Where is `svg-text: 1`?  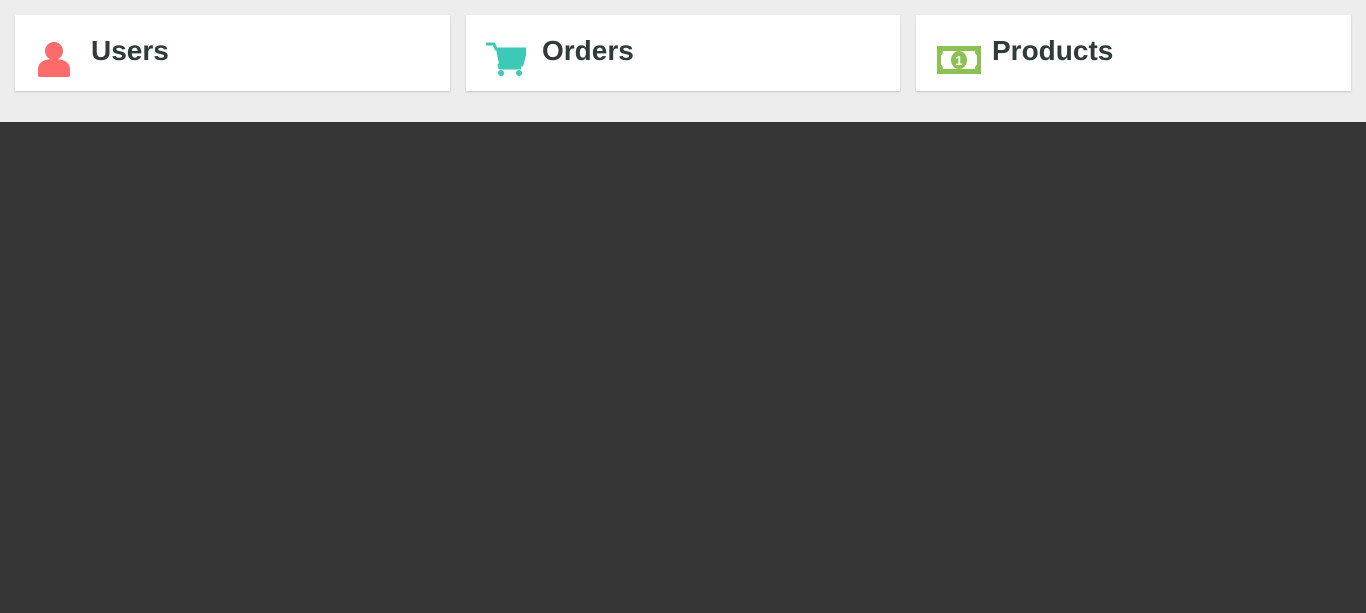
svg-text: 1 is located at coordinates (958, 60).